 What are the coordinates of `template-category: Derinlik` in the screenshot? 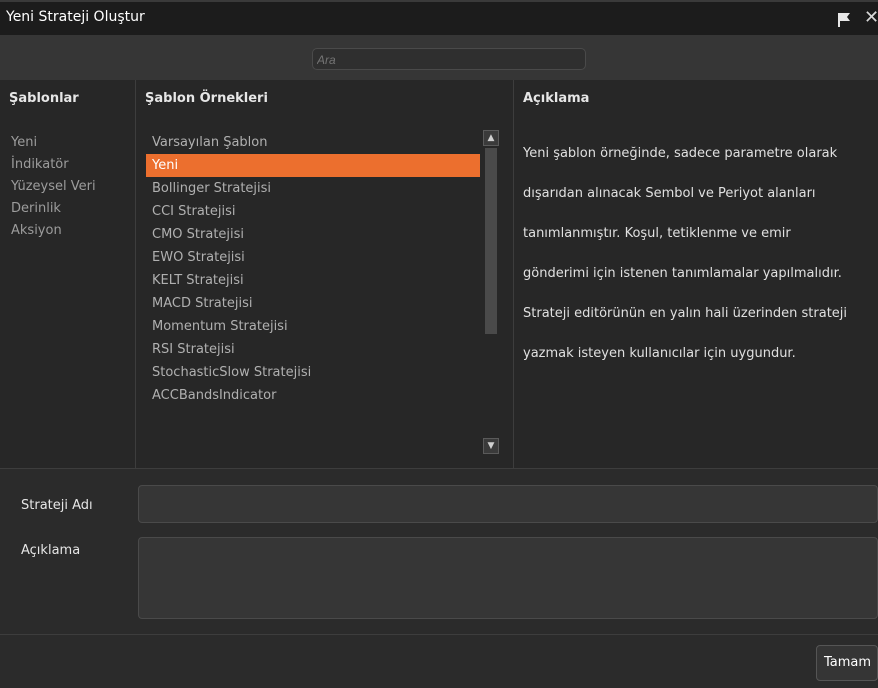 It's located at (53, 209).